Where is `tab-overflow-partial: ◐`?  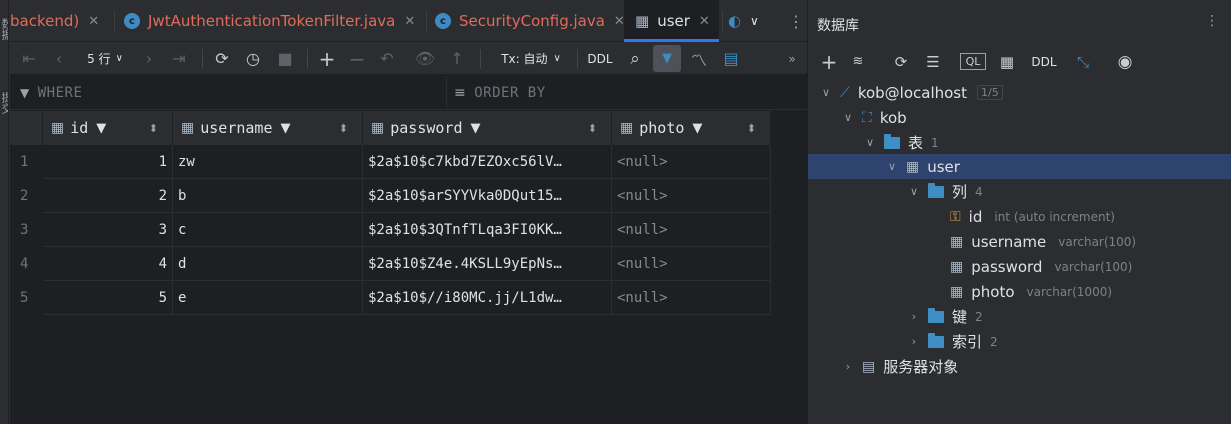 tab-overflow-partial: ◐ is located at coordinates (735, 21).